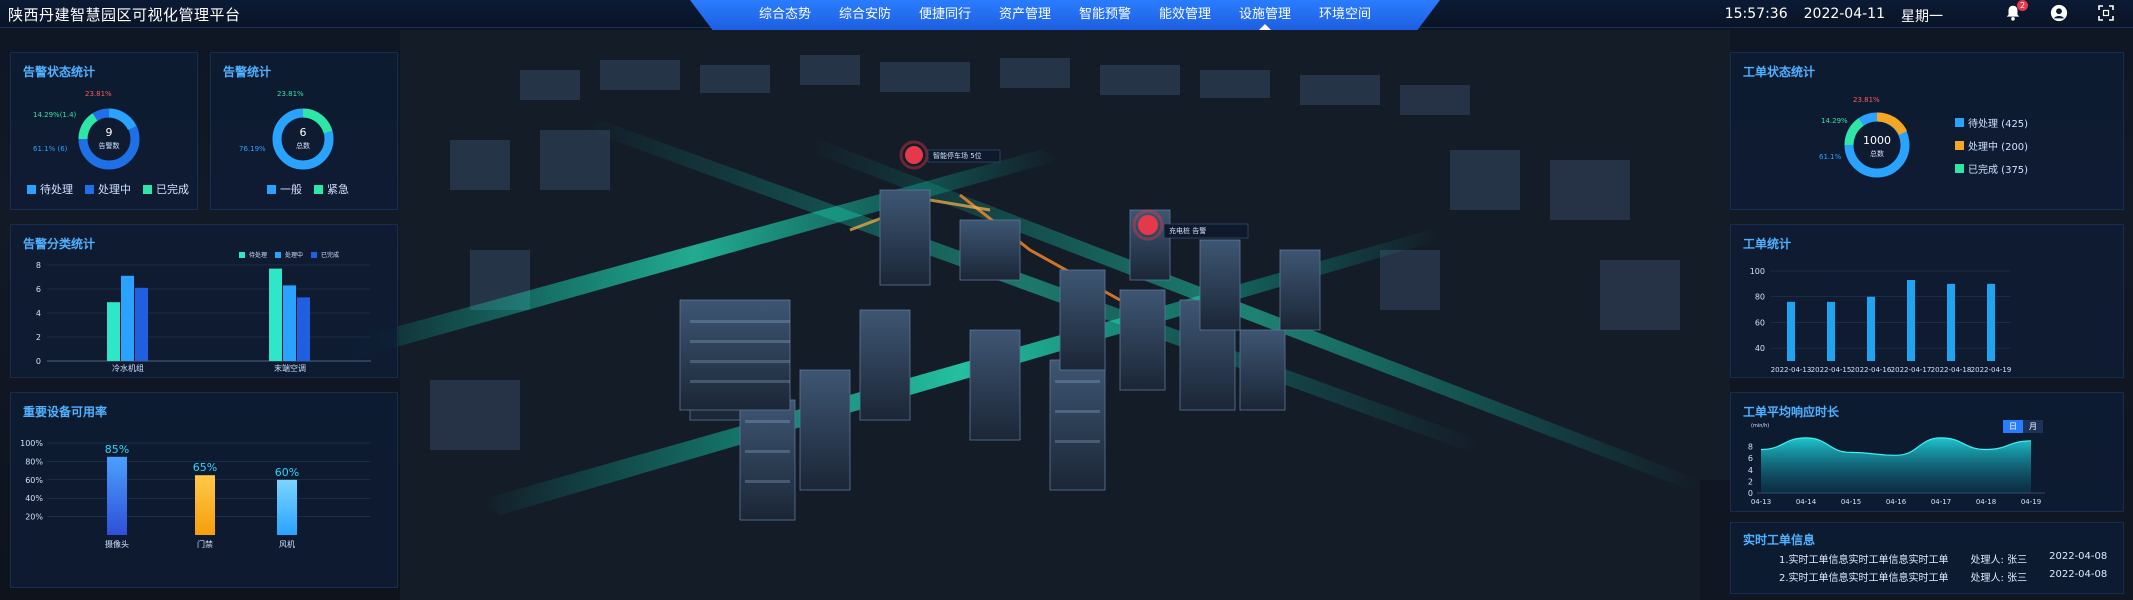 This screenshot has width=2133, height=600. I want to click on legend-item: 已完成, so click(166, 189).